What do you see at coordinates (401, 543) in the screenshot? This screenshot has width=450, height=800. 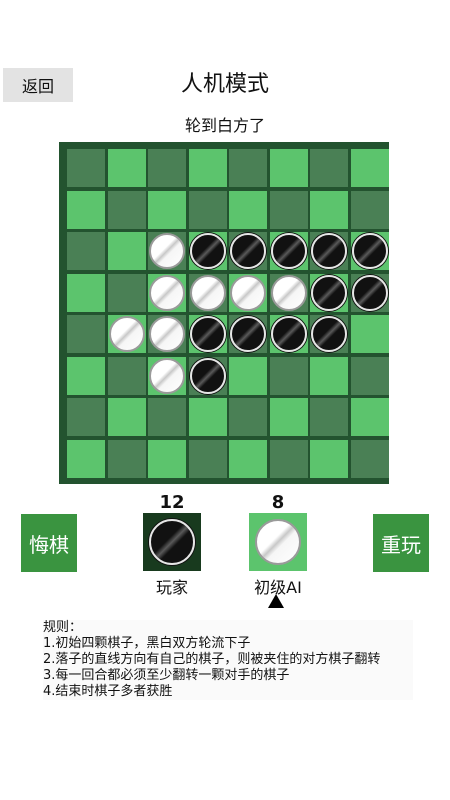 I see `restart-button: 重玩` at bounding box center [401, 543].